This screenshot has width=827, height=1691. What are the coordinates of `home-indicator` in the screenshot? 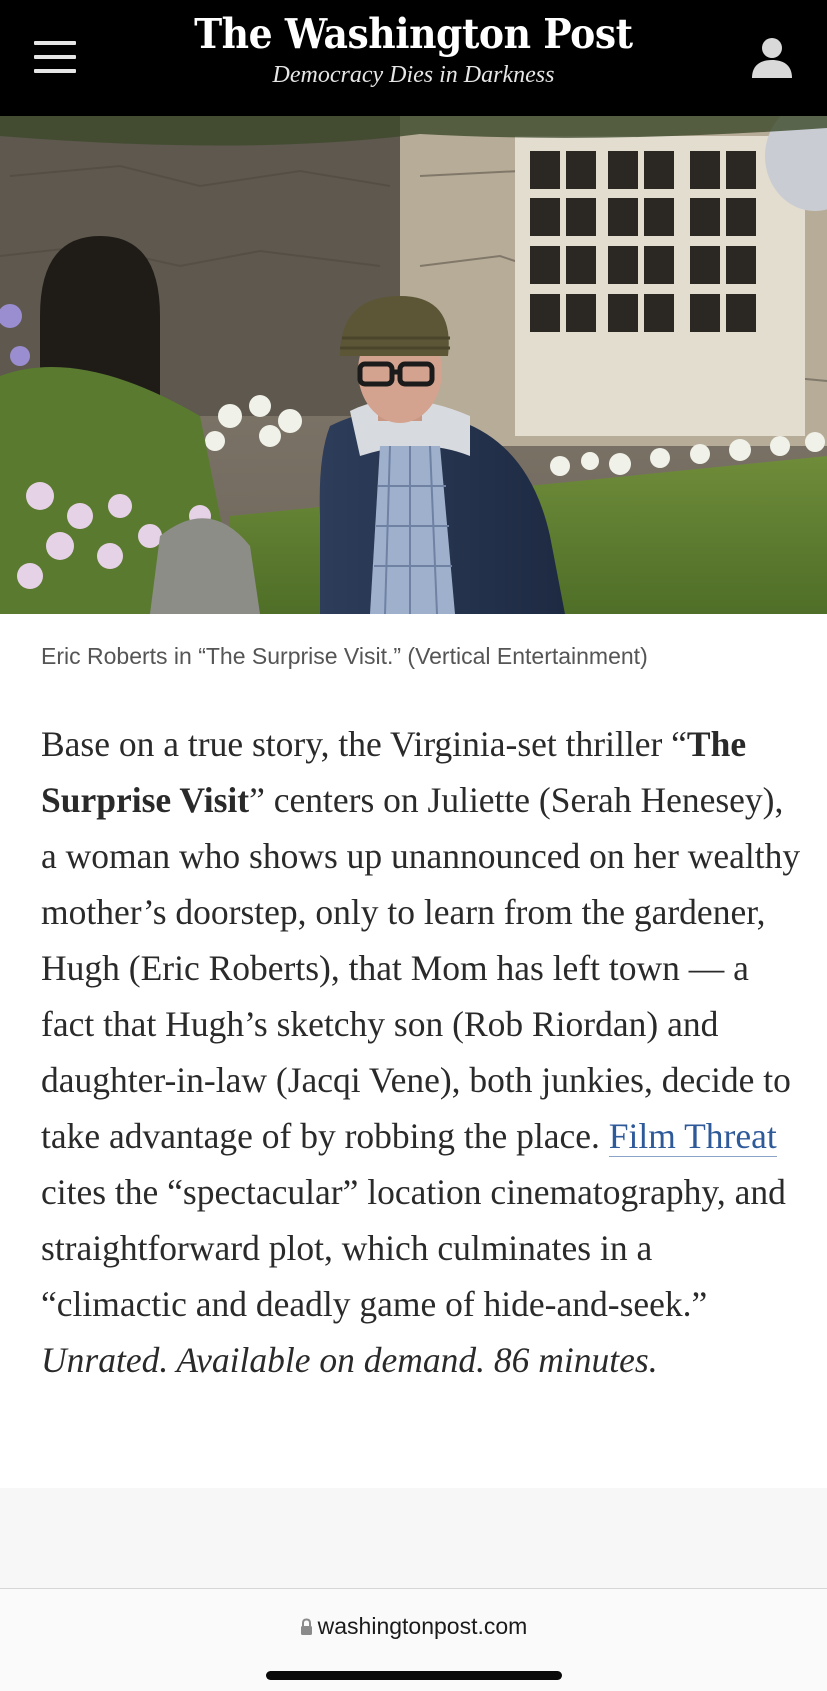 It's located at (414, 1675).